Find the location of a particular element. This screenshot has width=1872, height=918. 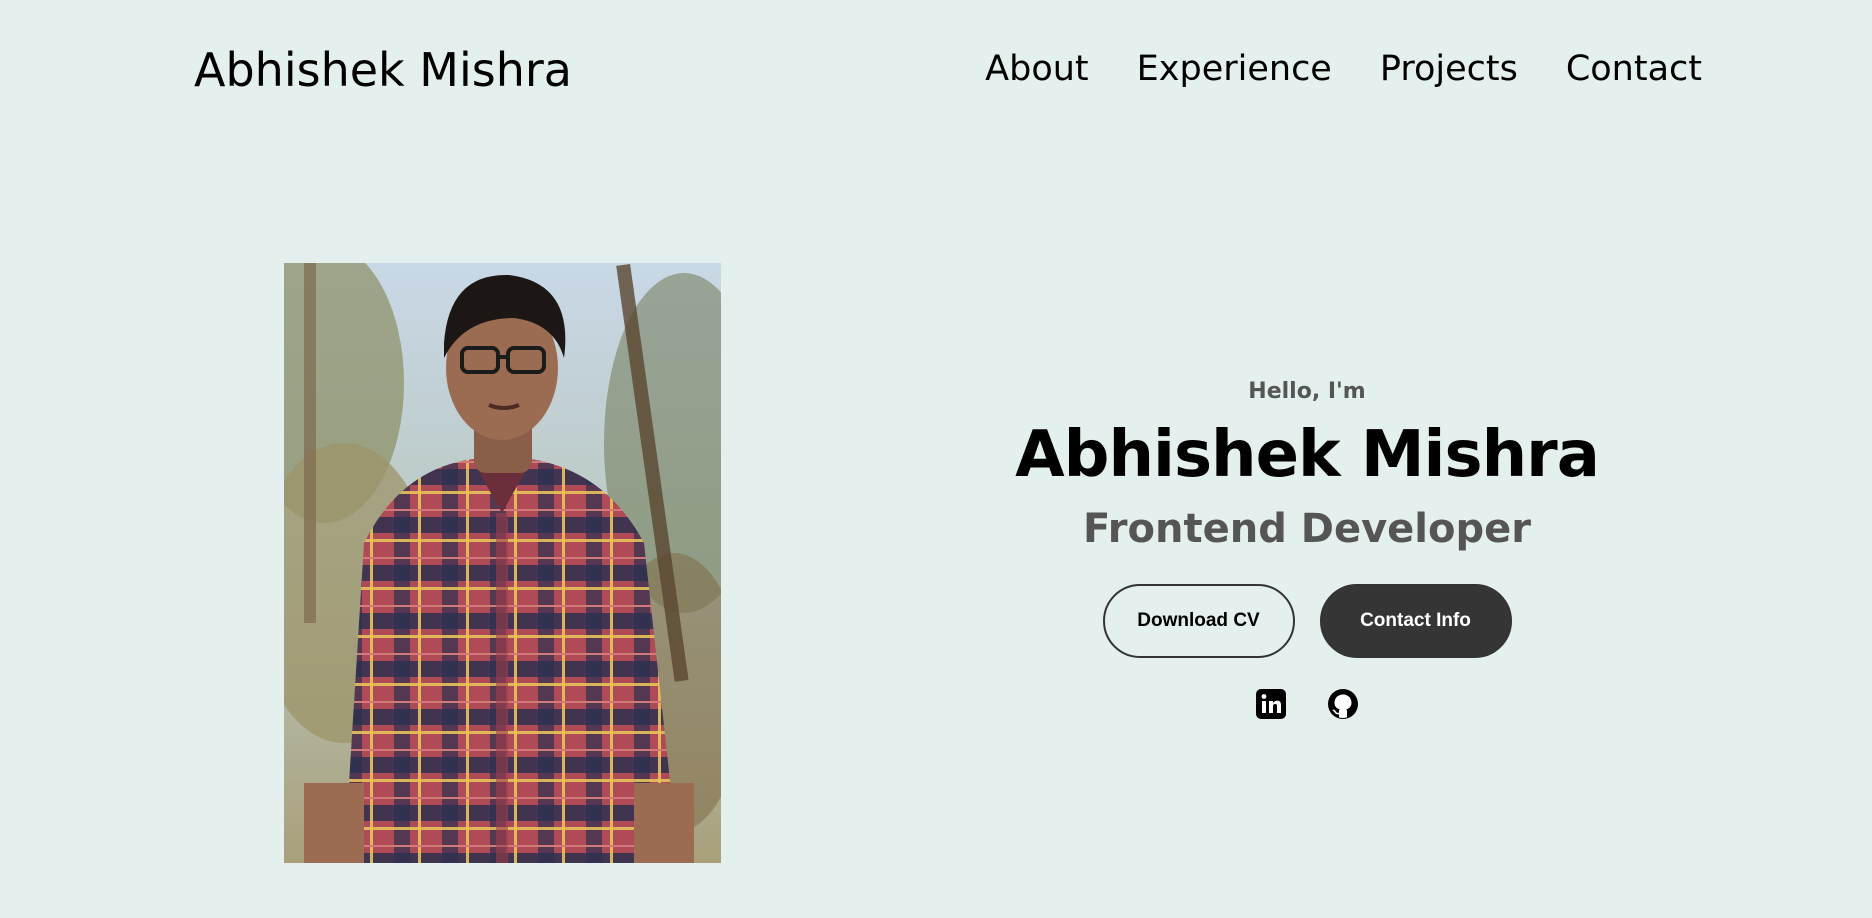

nav-contact: Contact is located at coordinates (1634, 69).